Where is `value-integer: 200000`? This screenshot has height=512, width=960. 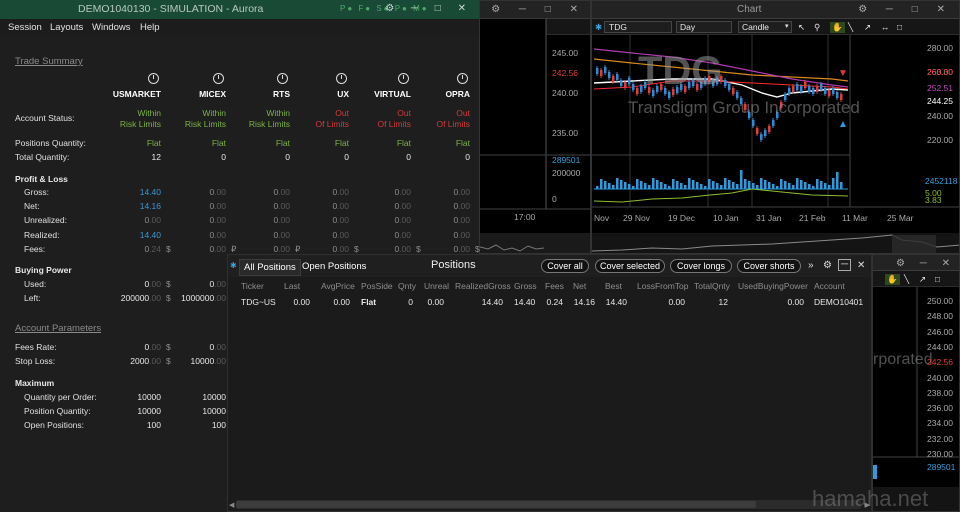
value-integer: 200000 is located at coordinates (135, 298).